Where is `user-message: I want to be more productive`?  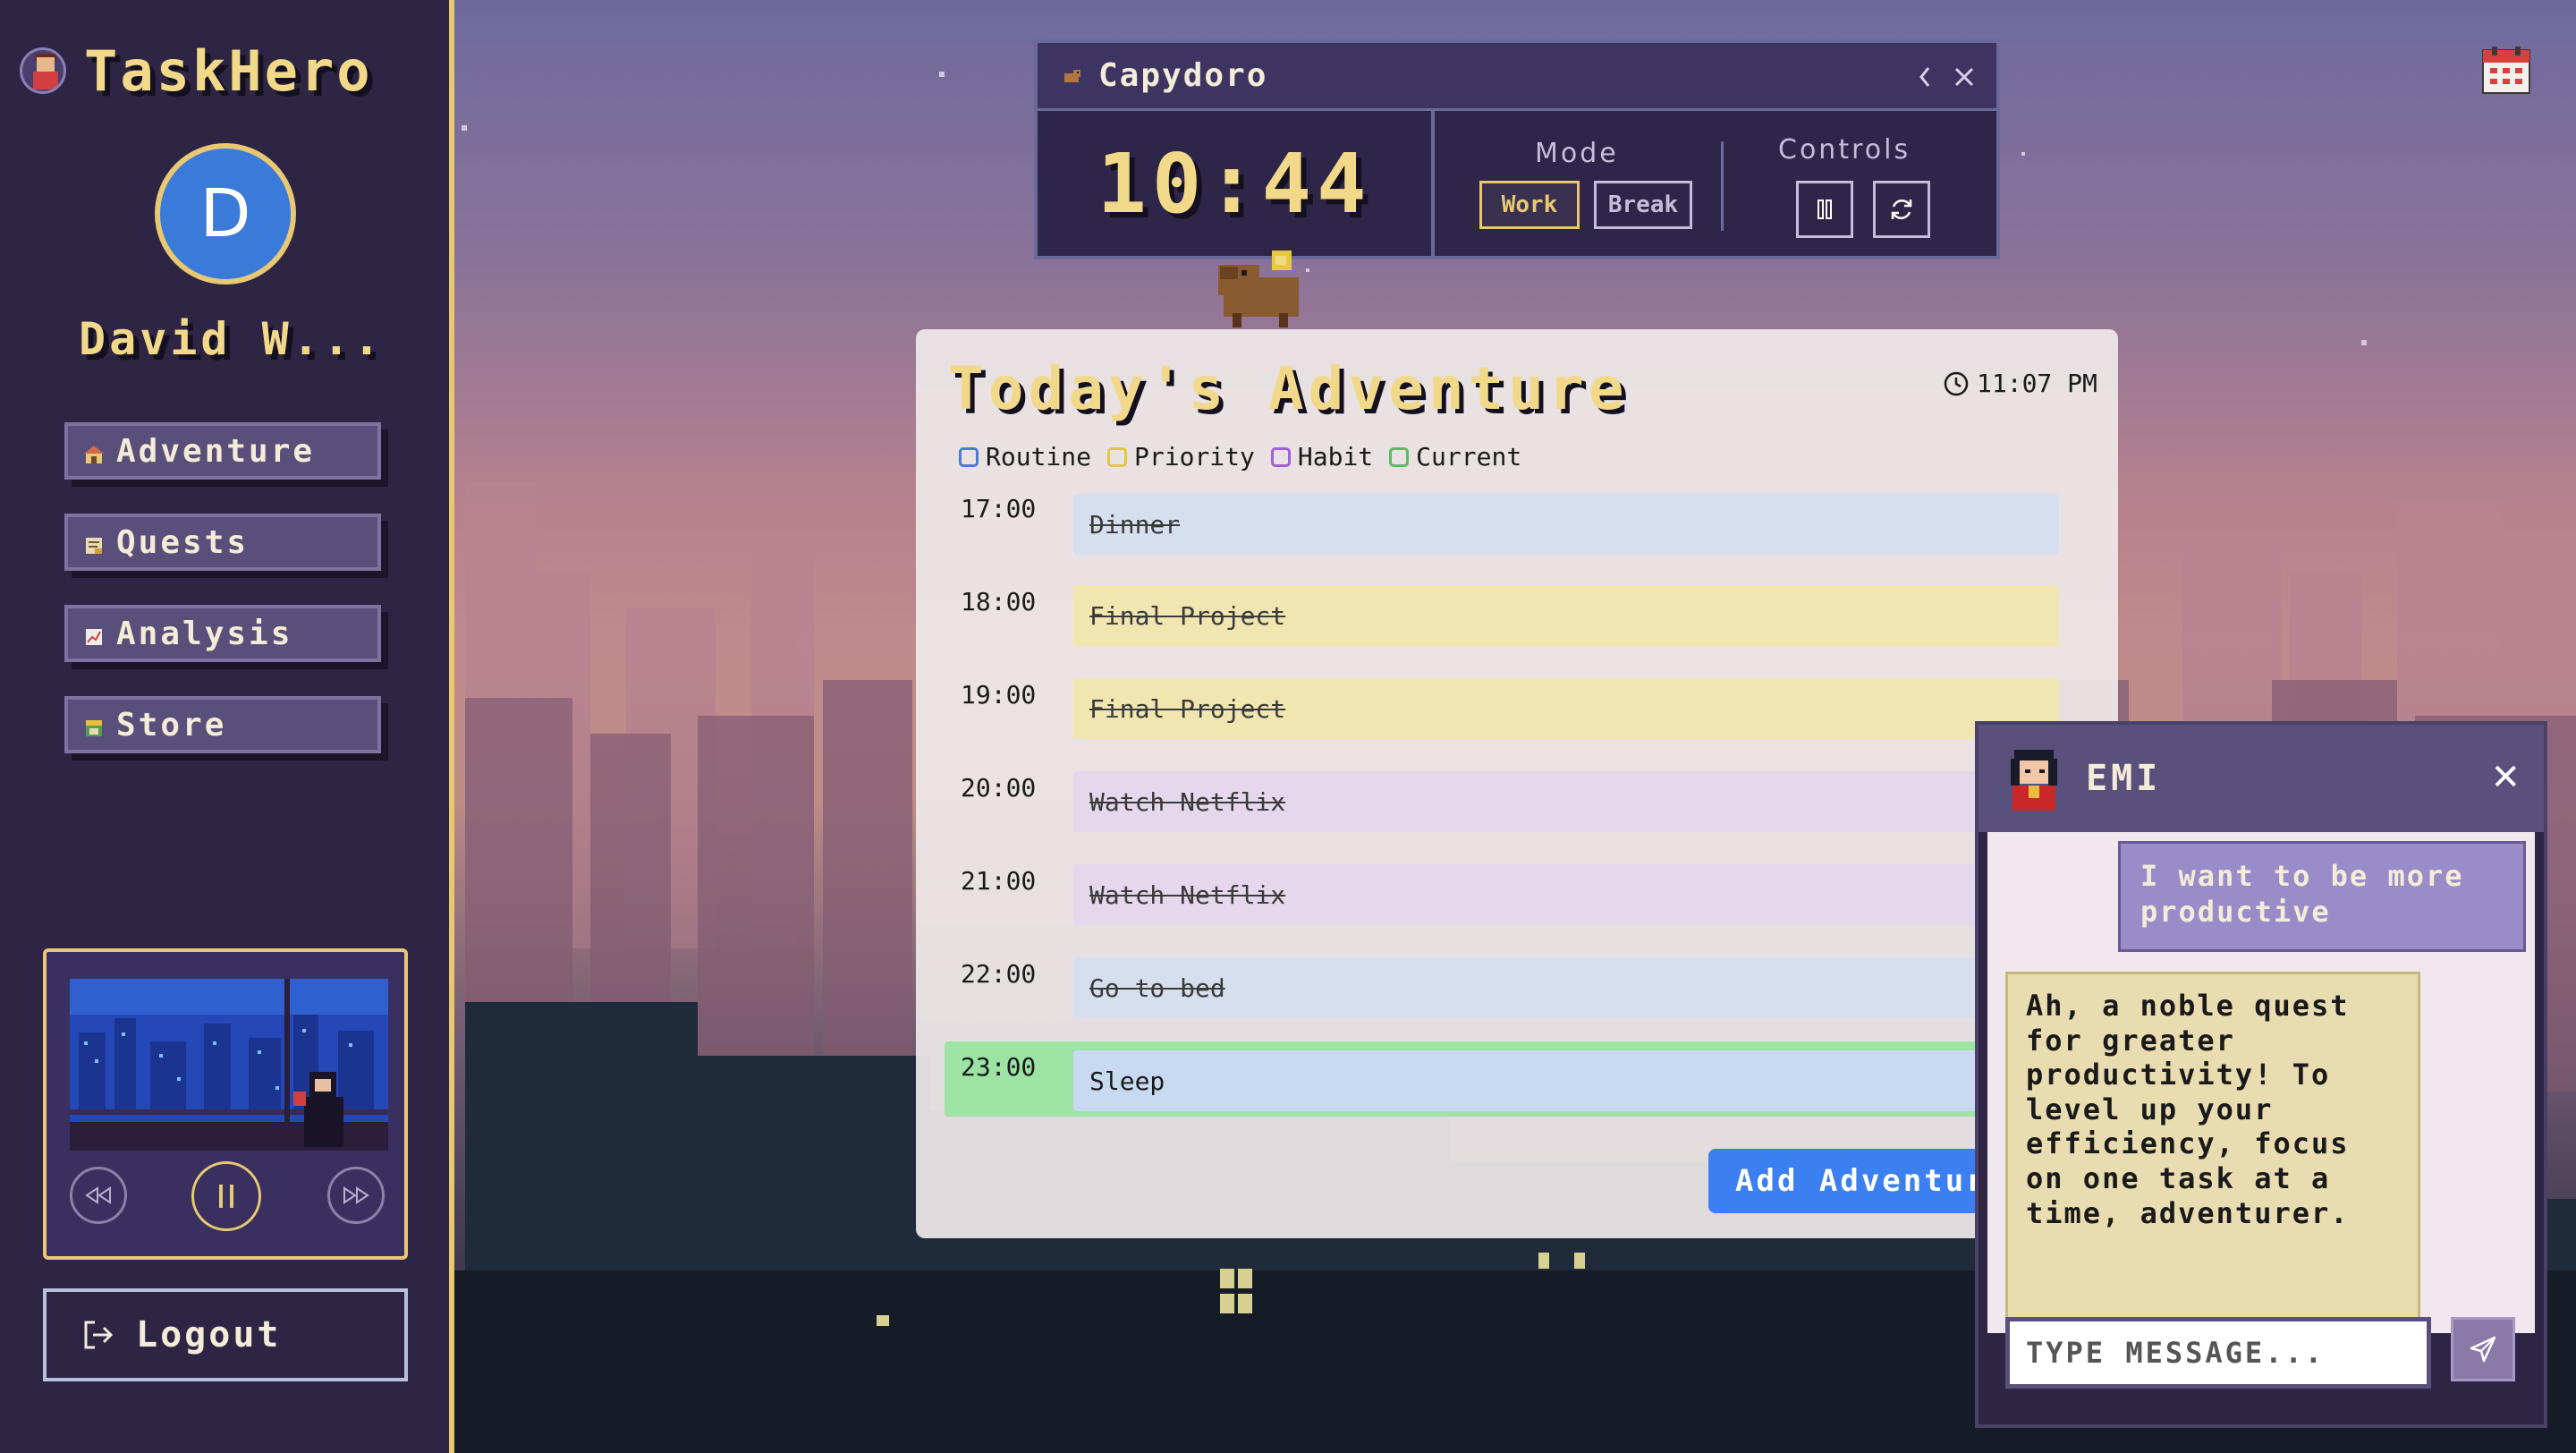
user-message: I want to be more productive is located at coordinates (2322, 896).